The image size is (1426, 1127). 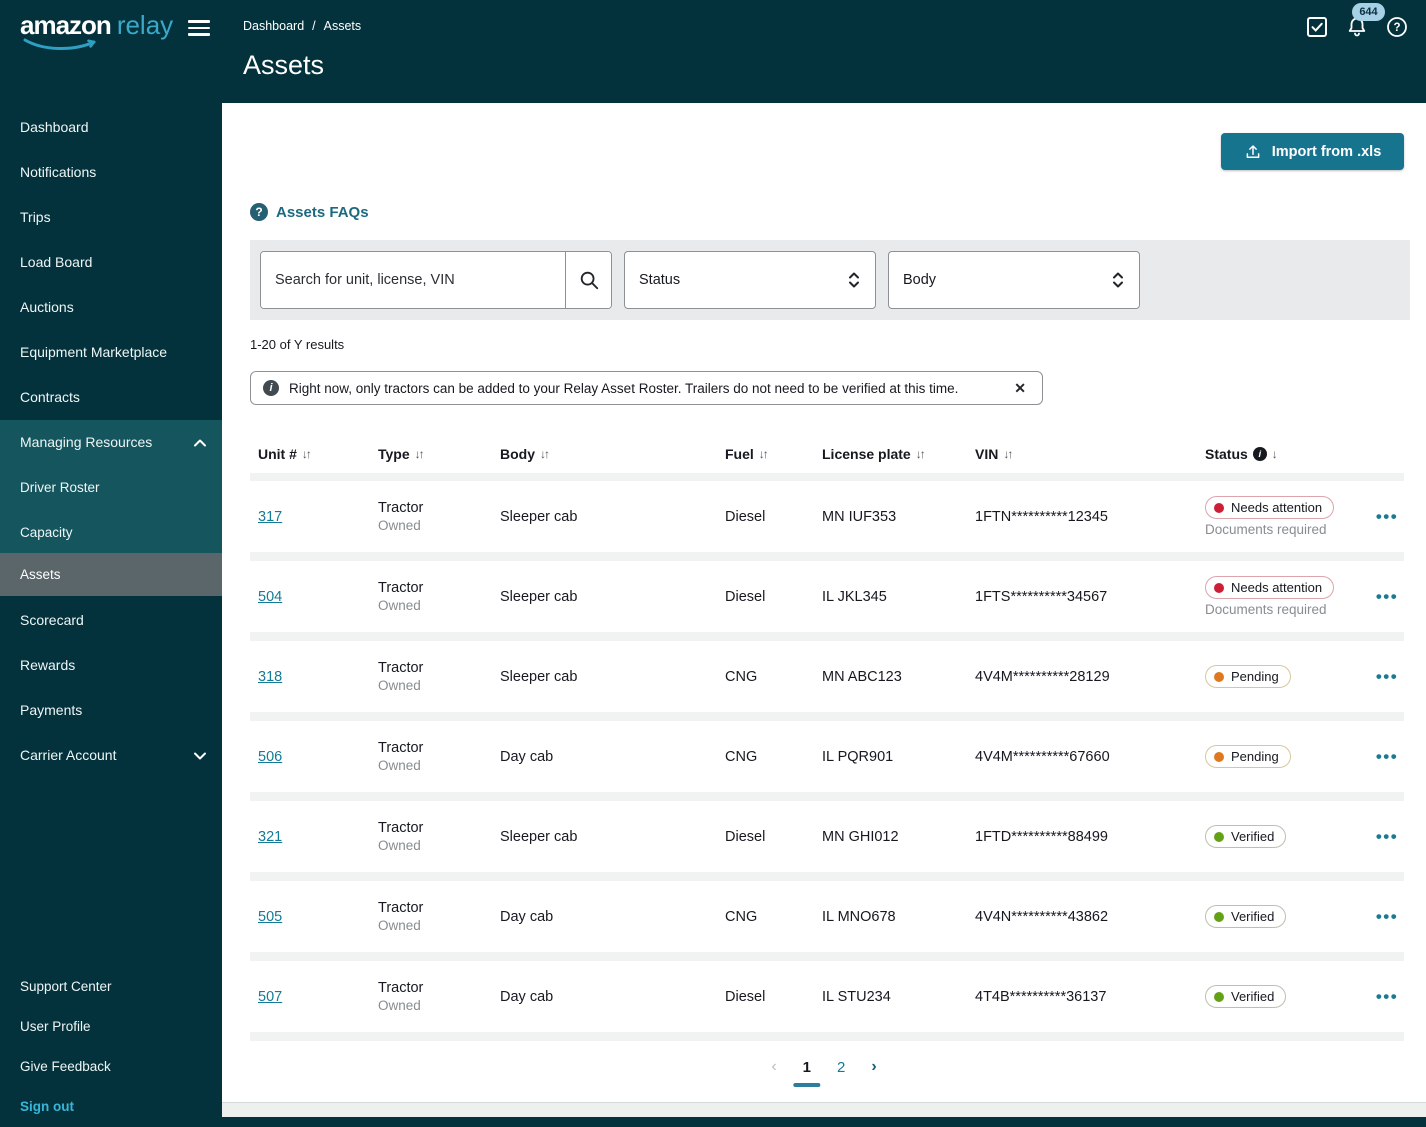 What do you see at coordinates (318, 454) in the screenshot?
I see `column-header-unit: Unit # ↓↑` at bounding box center [318, 454].